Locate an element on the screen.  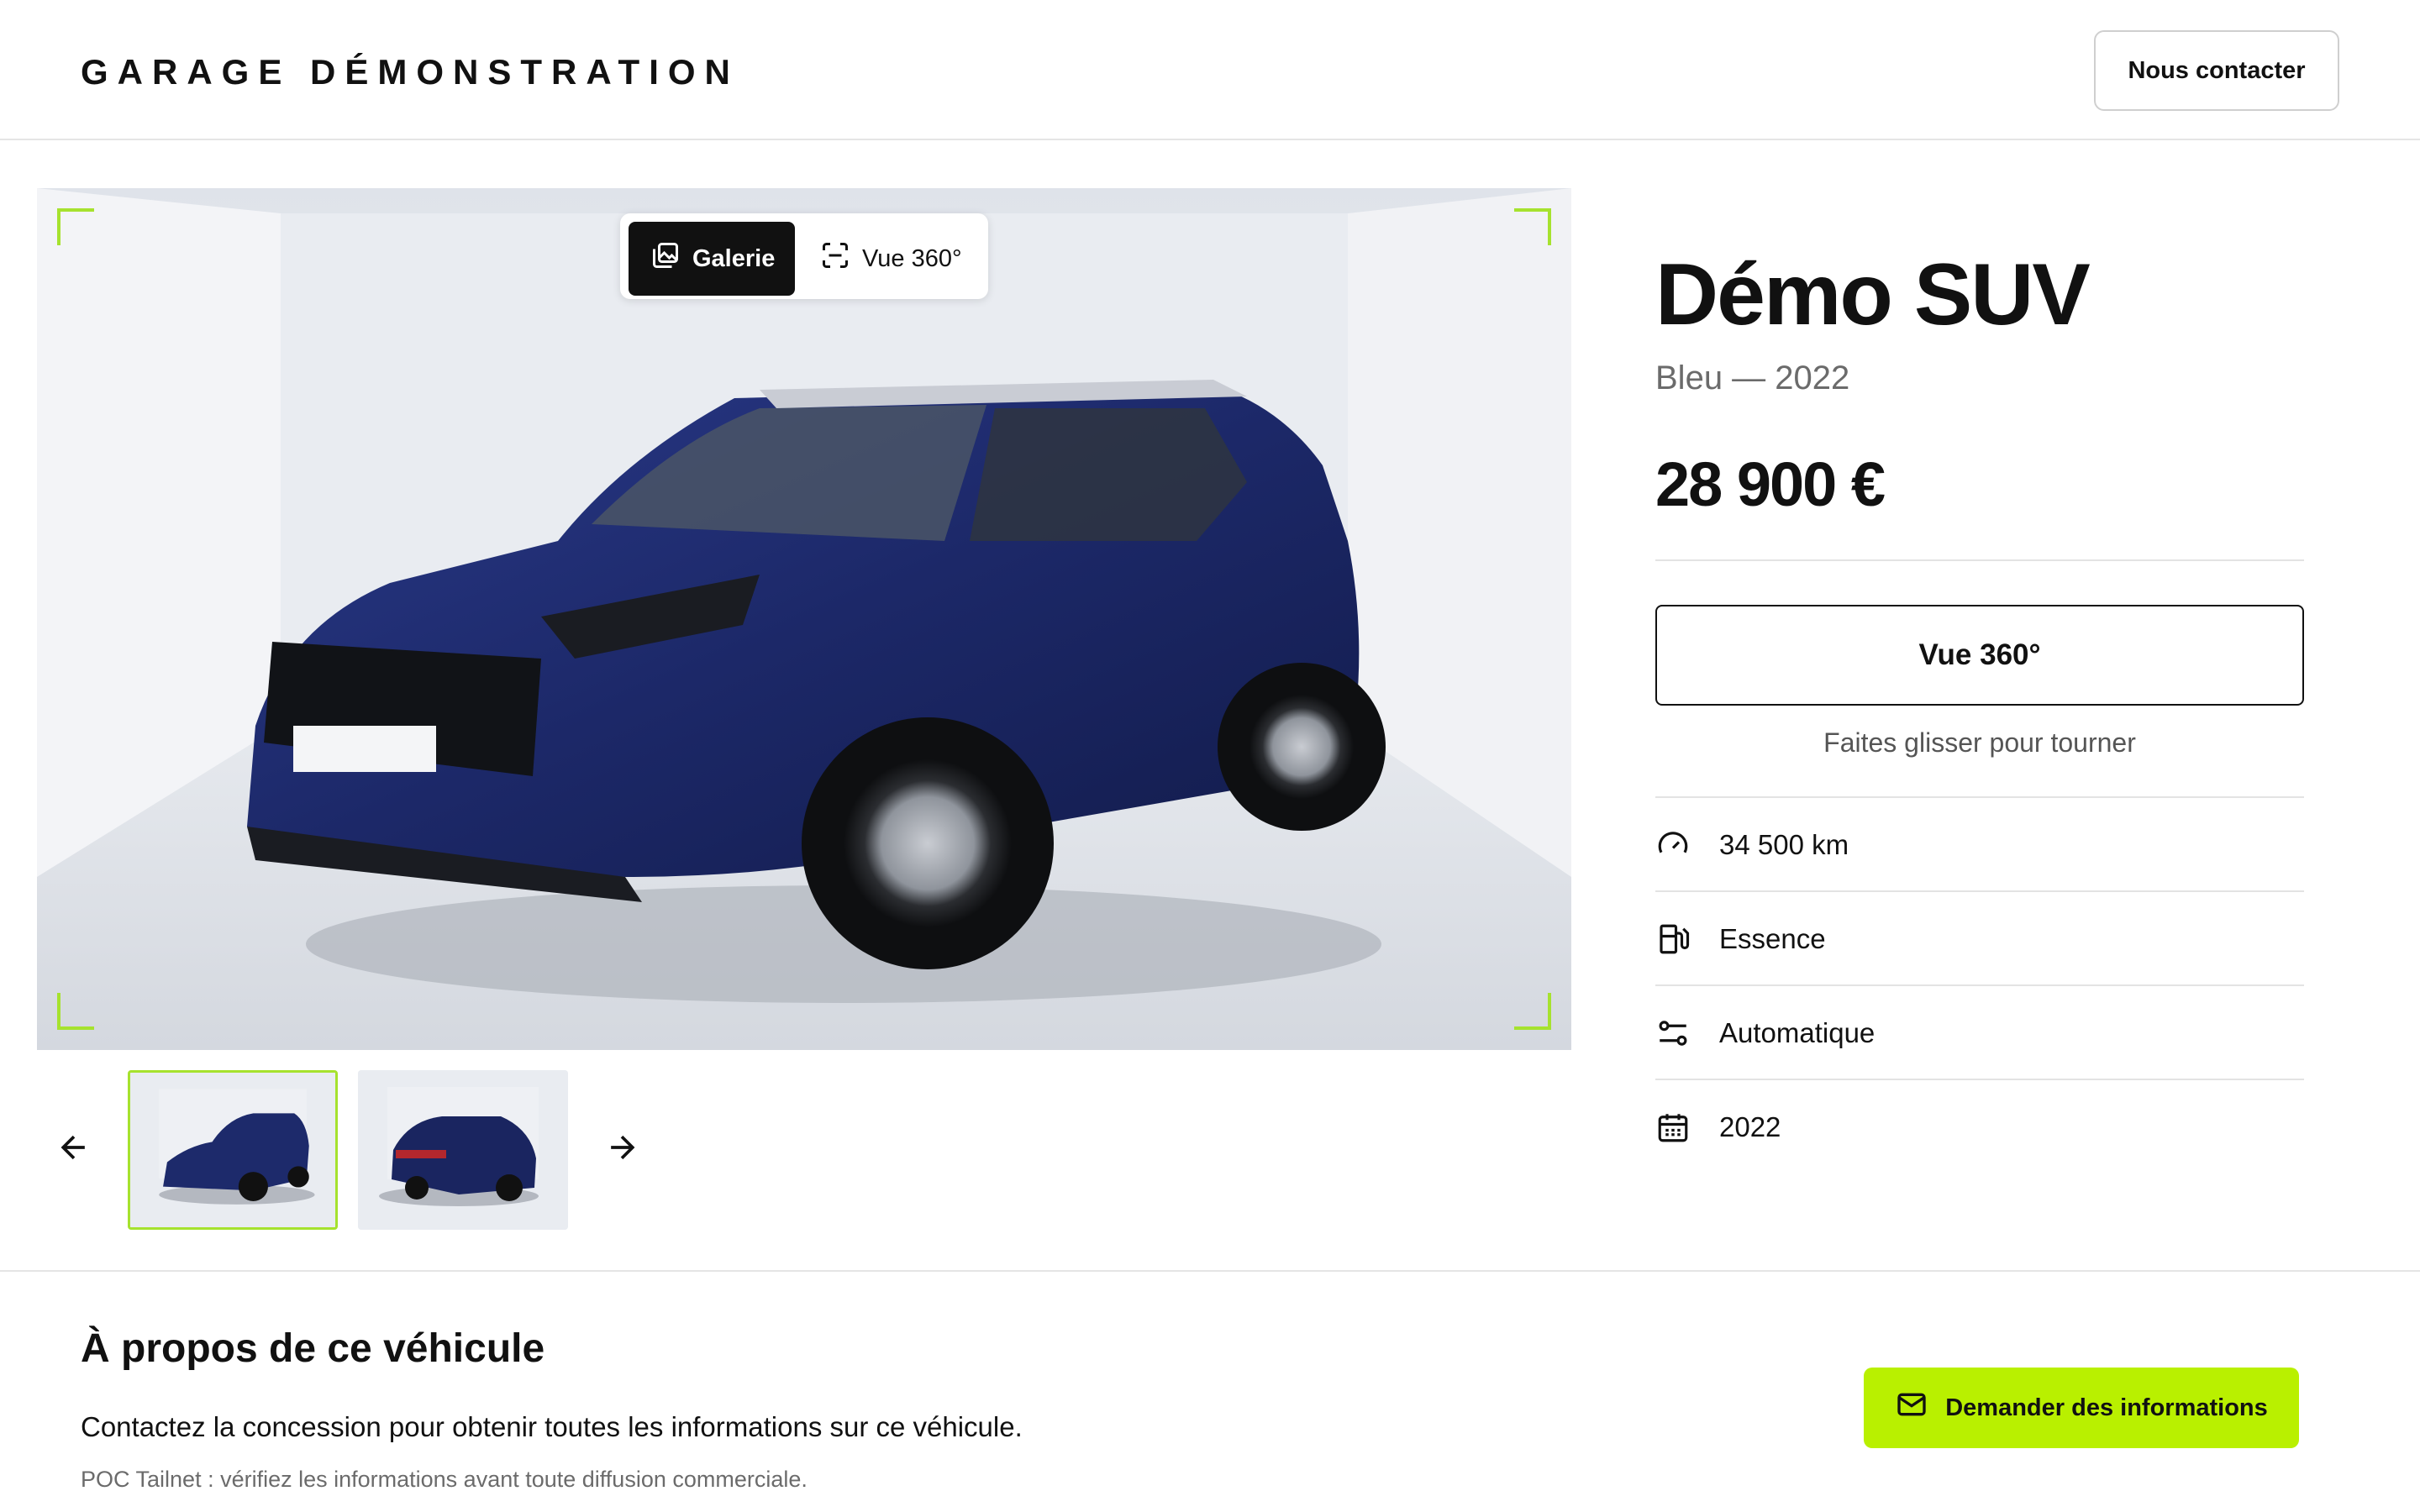
calendar-icon is located at coordinates (1673, 1127).